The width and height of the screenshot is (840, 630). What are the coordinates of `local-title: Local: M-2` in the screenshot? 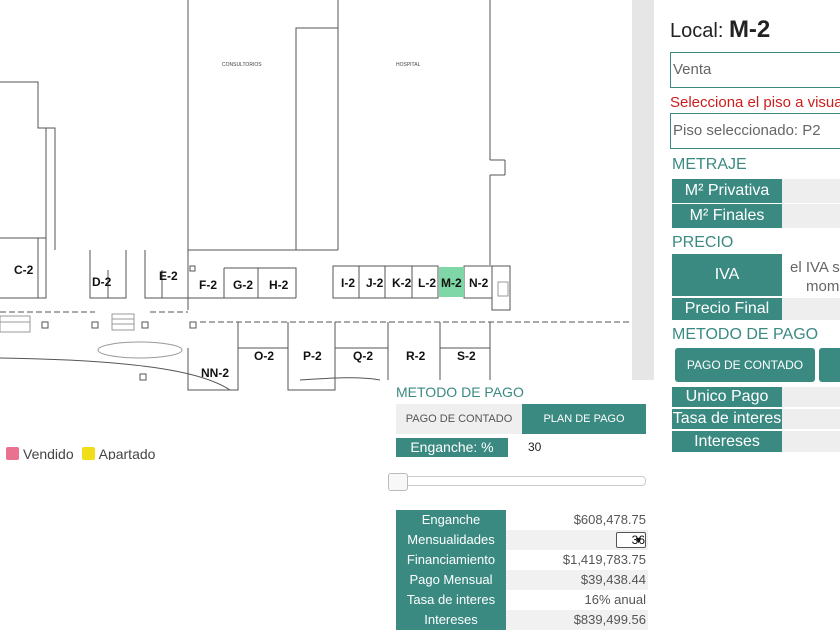 It's located at (720, 30).